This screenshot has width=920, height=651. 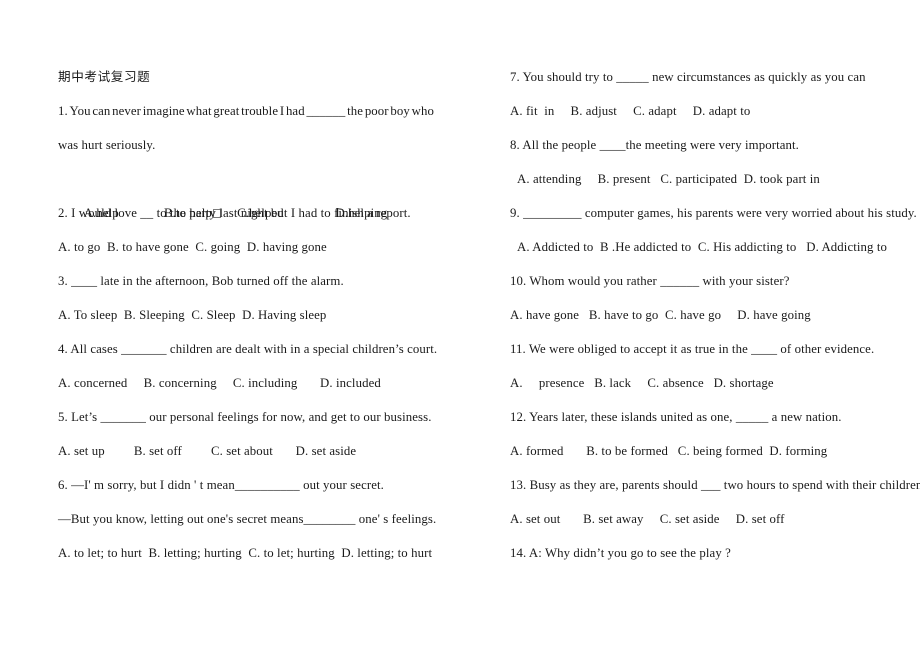 What do you see at coordinates (199, 111) in the screenshot?
I see `stem-word: what` at bounding box center [199, 111].